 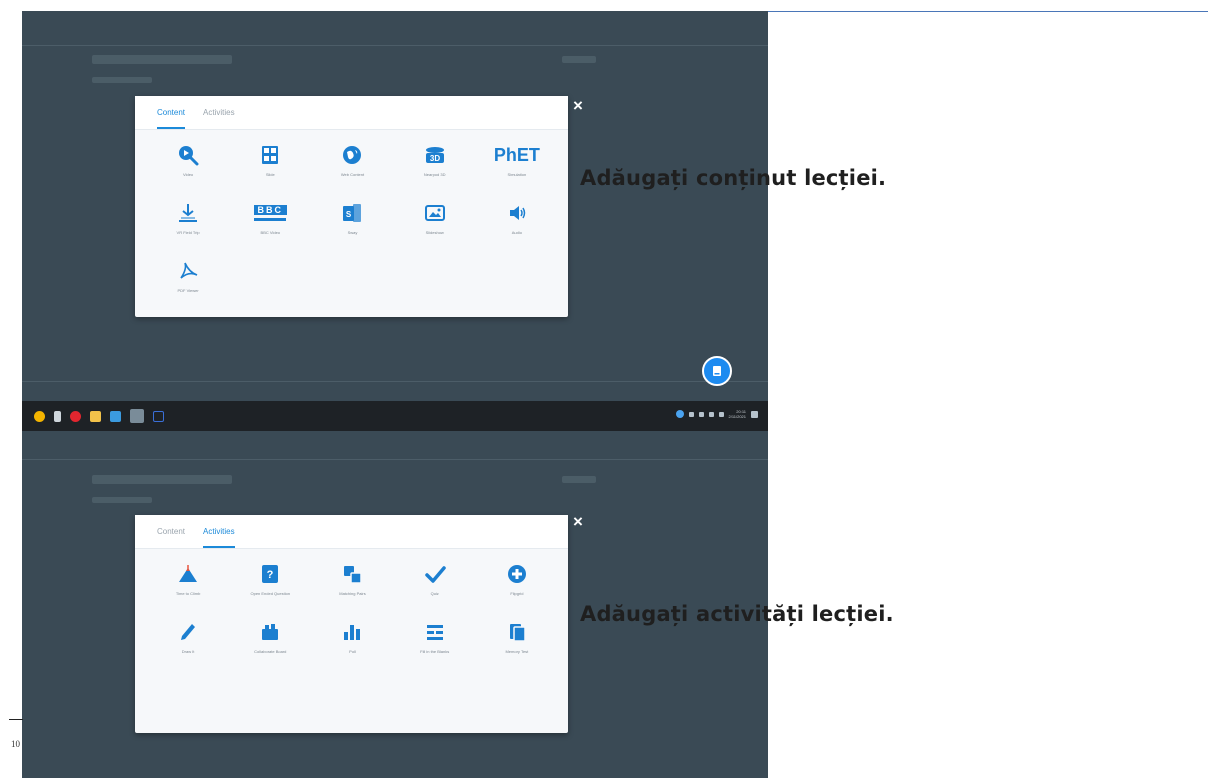 I want to click on folder-icon, so click(x=95, y=416).